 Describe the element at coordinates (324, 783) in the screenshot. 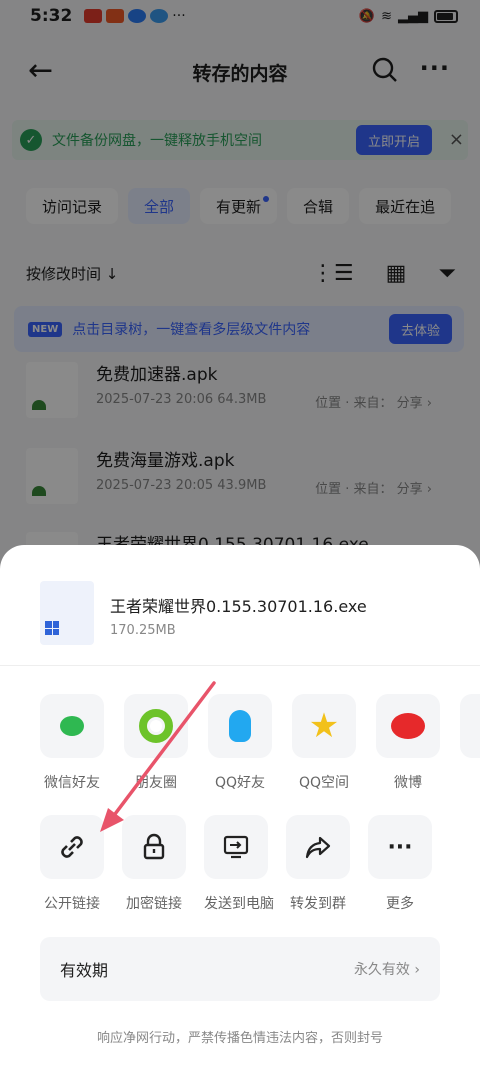

I see `share-label: QQ空间` at that location.